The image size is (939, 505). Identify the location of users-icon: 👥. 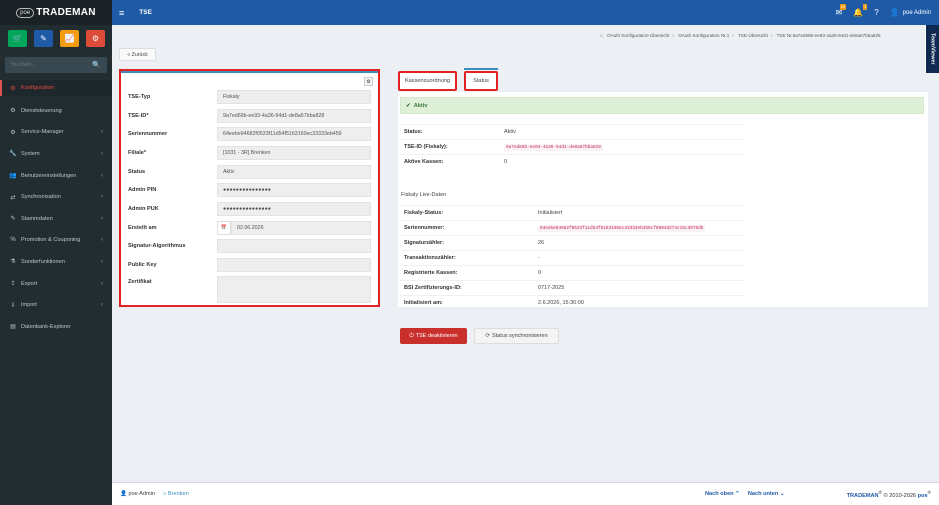
(13, 176).